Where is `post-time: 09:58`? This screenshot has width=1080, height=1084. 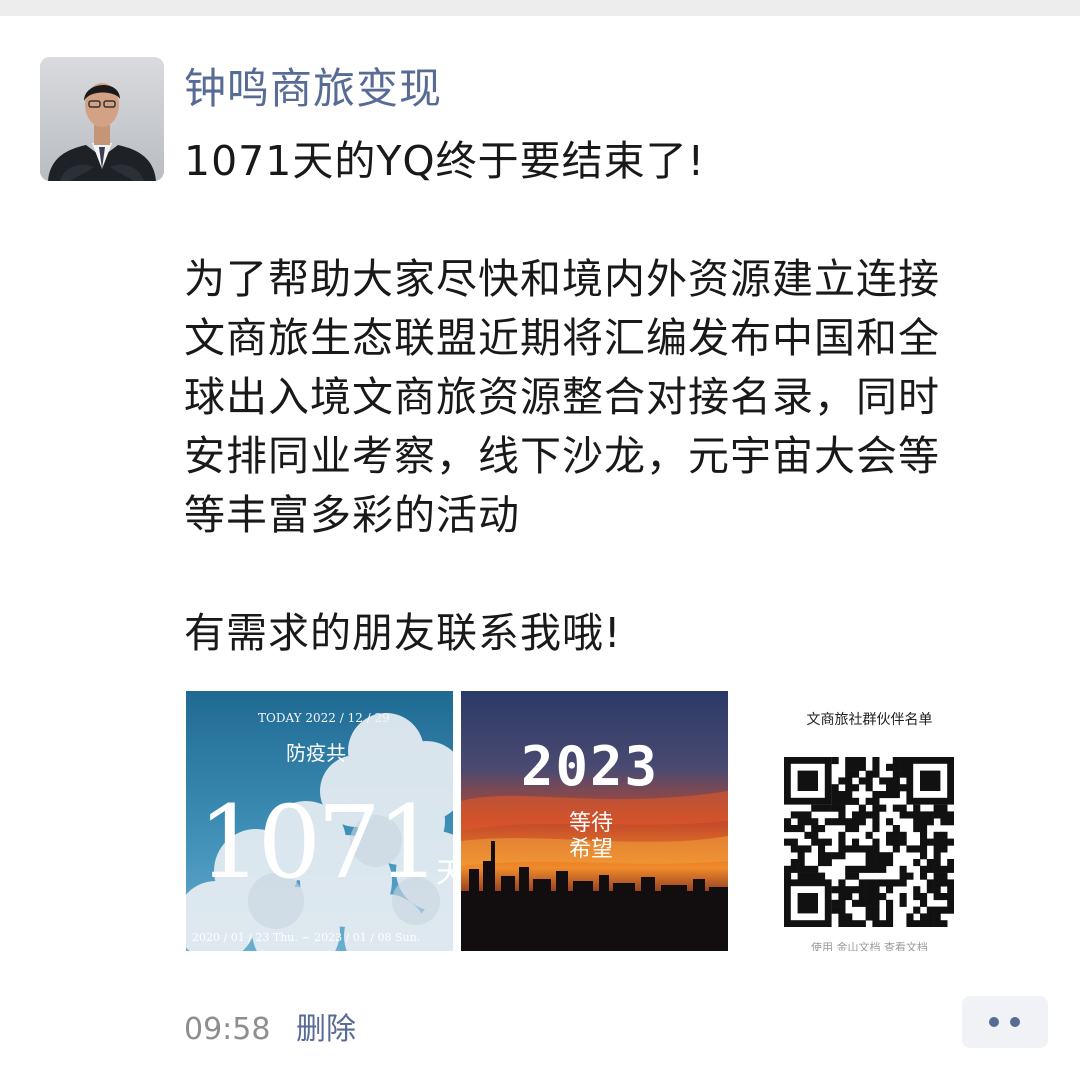
post-time: 09:58 is located at coordinates (227, 1029).